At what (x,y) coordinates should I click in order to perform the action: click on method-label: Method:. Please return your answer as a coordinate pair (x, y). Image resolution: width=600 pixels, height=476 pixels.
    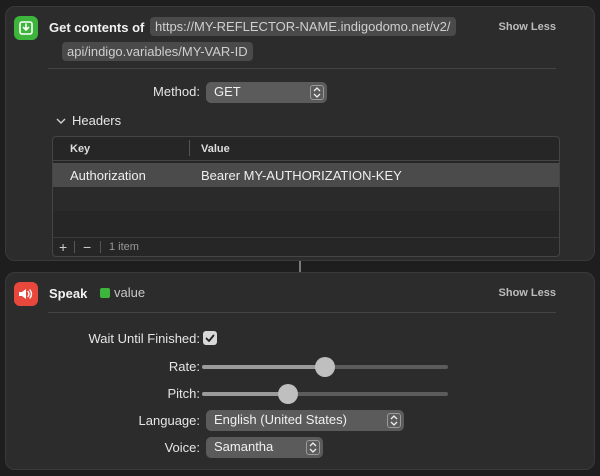
    Looking at the image, I should click on (176, 91).